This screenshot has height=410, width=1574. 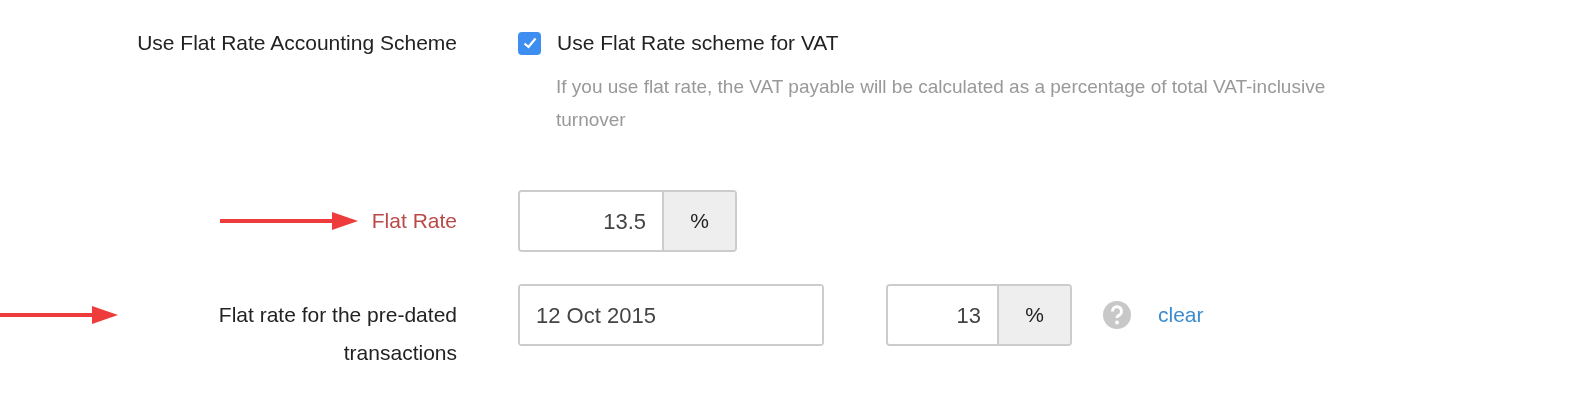 What do you see at coordinates (337, 334) in the screenshot?
I see `field-label: Flat rate for the pre-dated transactions` at bounding box center [337, 334].